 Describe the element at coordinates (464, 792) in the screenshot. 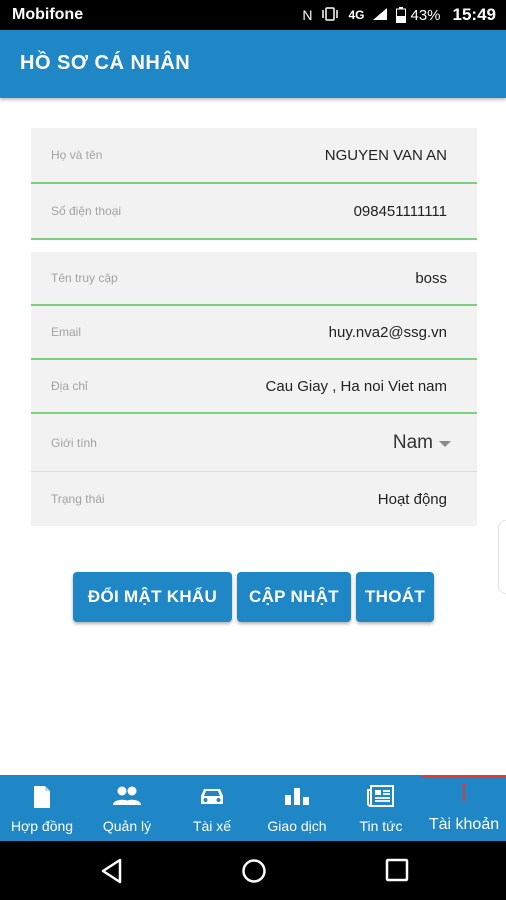

I see `info-icon` at that location.